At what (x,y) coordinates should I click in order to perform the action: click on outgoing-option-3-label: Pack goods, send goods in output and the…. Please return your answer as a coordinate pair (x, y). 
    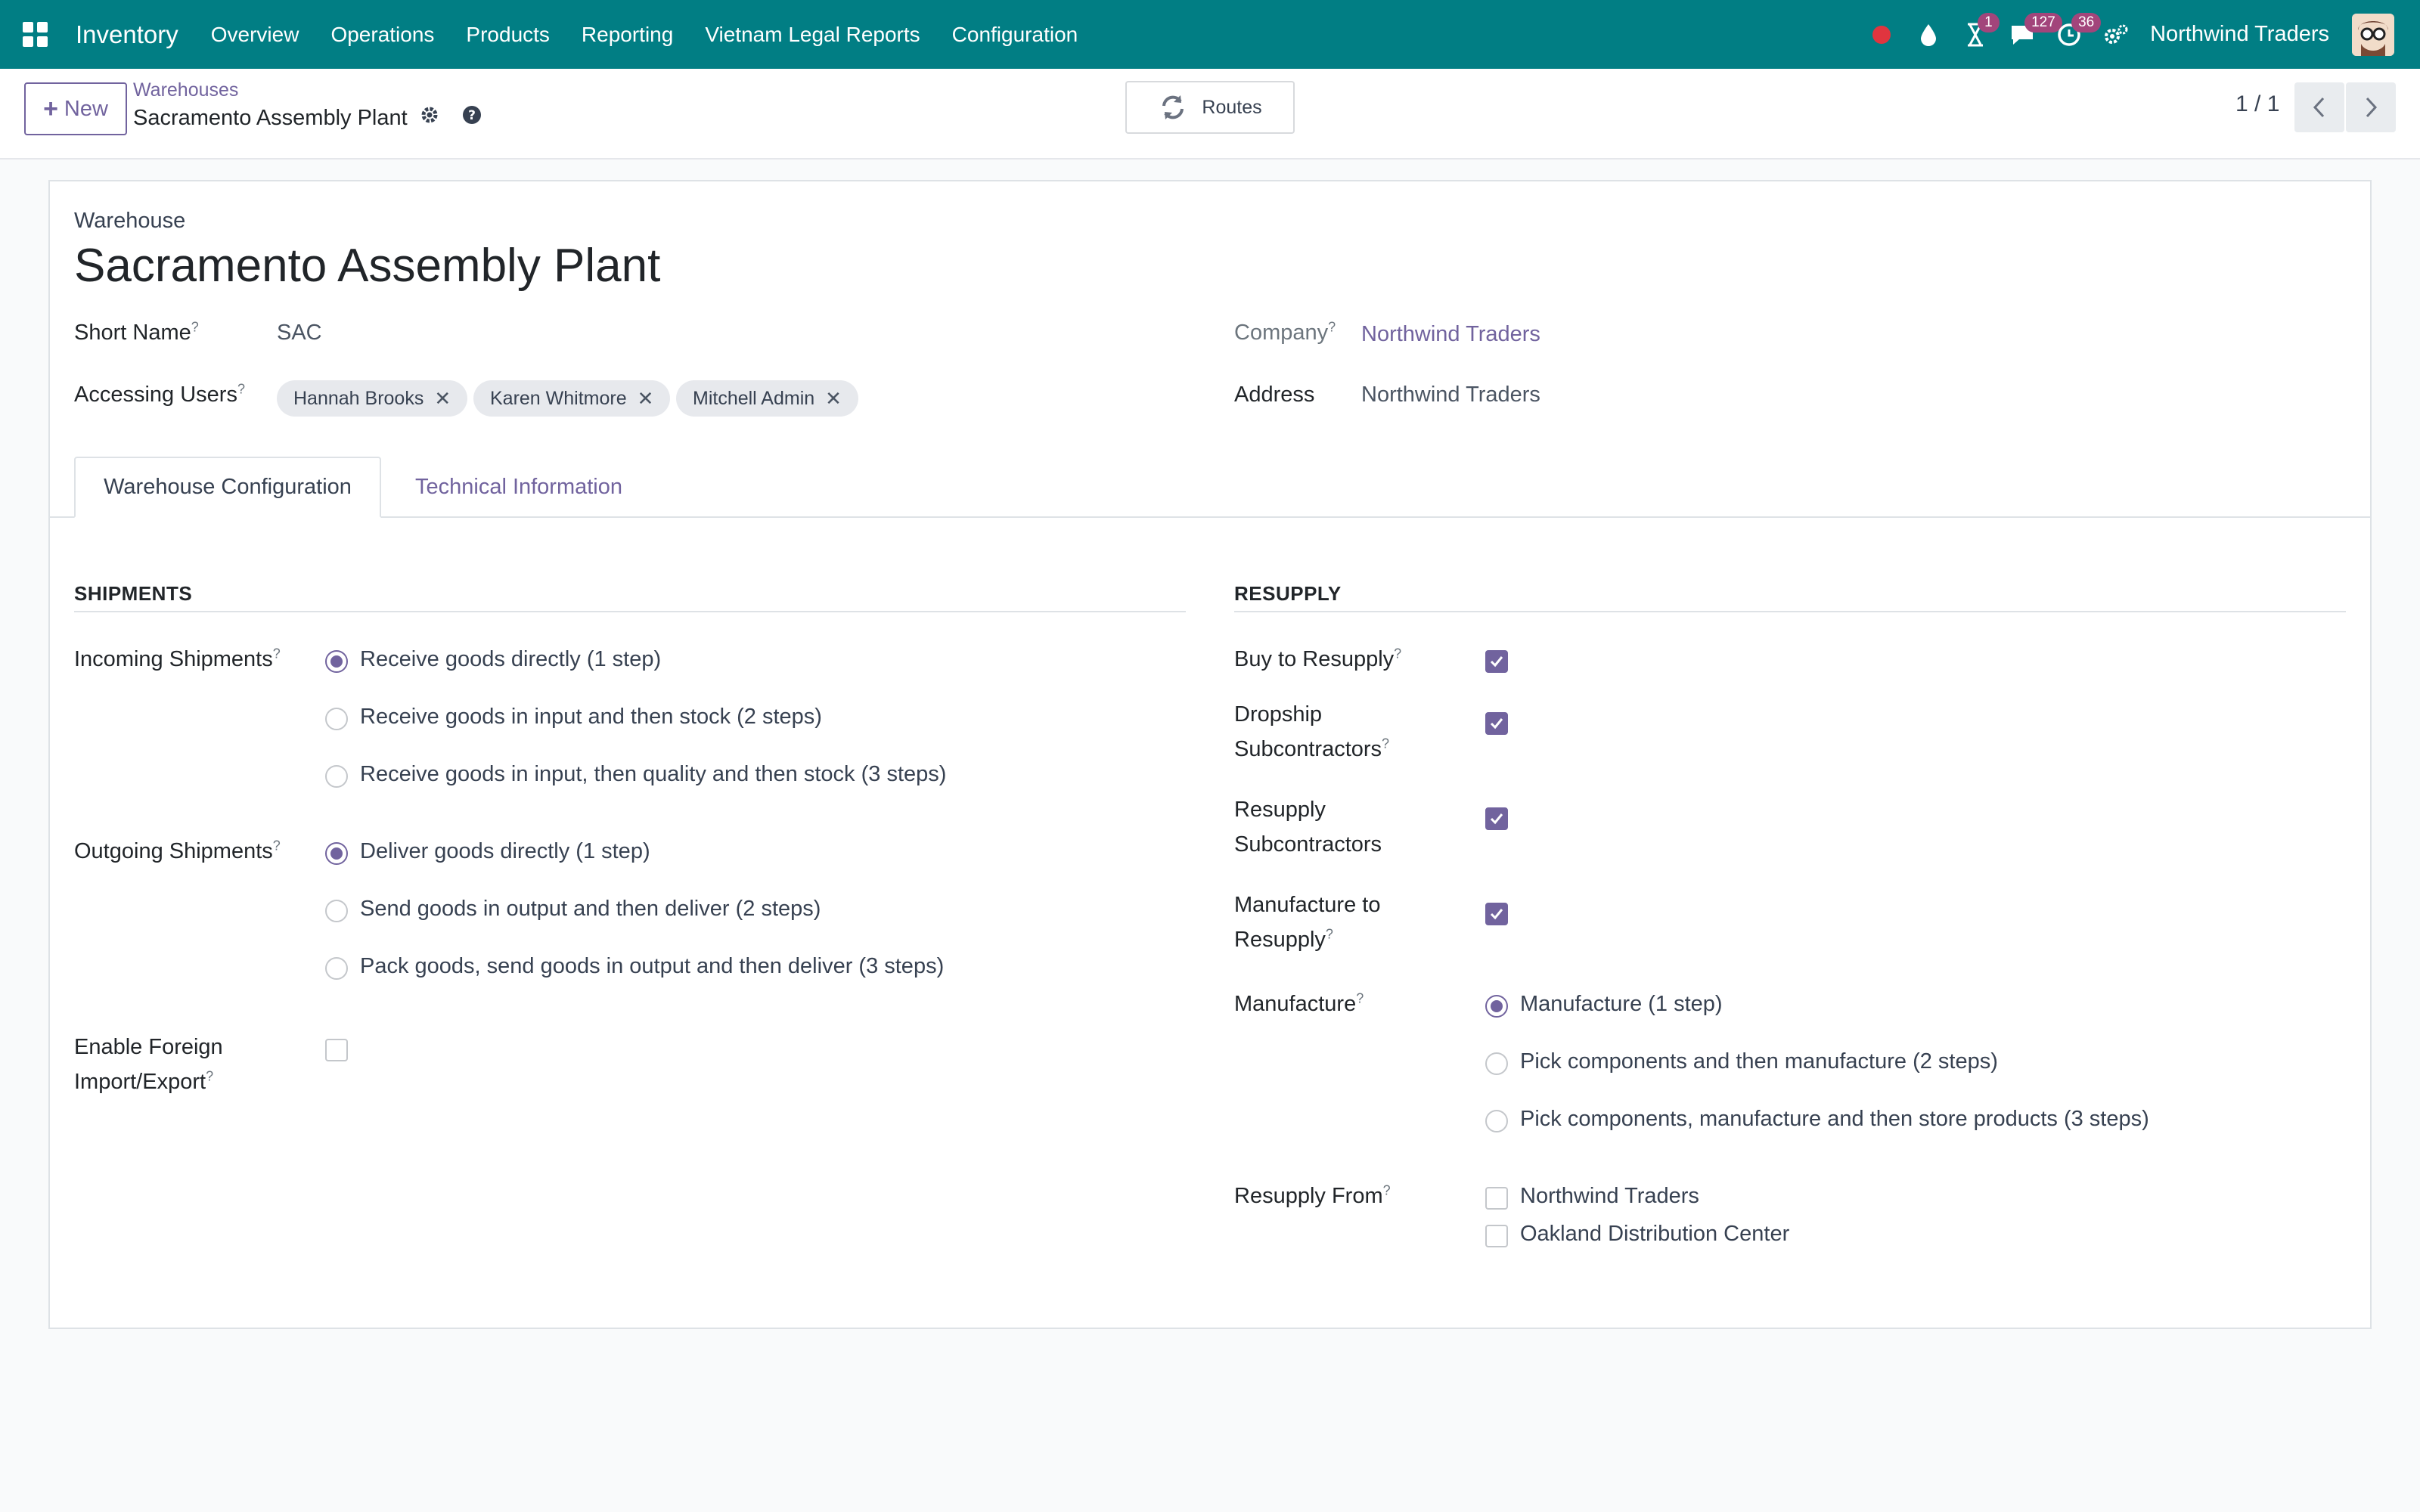
    Looking at the image, I should click on (652, 966).